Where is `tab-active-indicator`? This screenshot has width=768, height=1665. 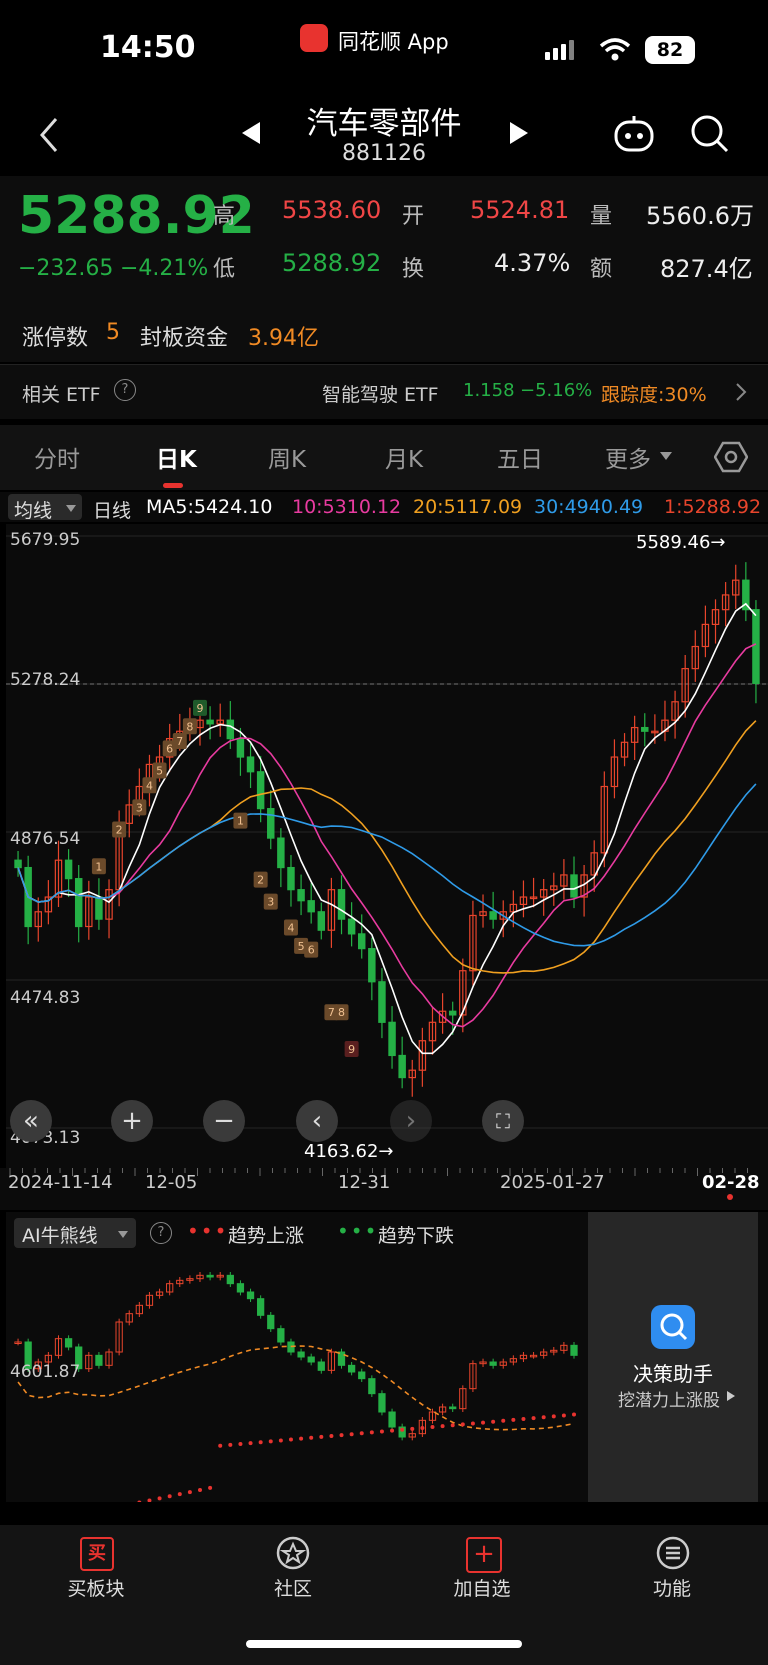 tab-active-indicator is located at coordinates (173, 485).